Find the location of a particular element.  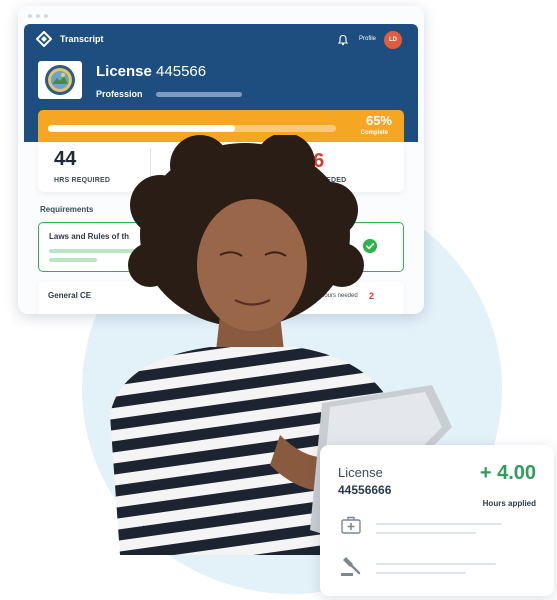

applied-license-label: License is located at coordinates (360, 472).